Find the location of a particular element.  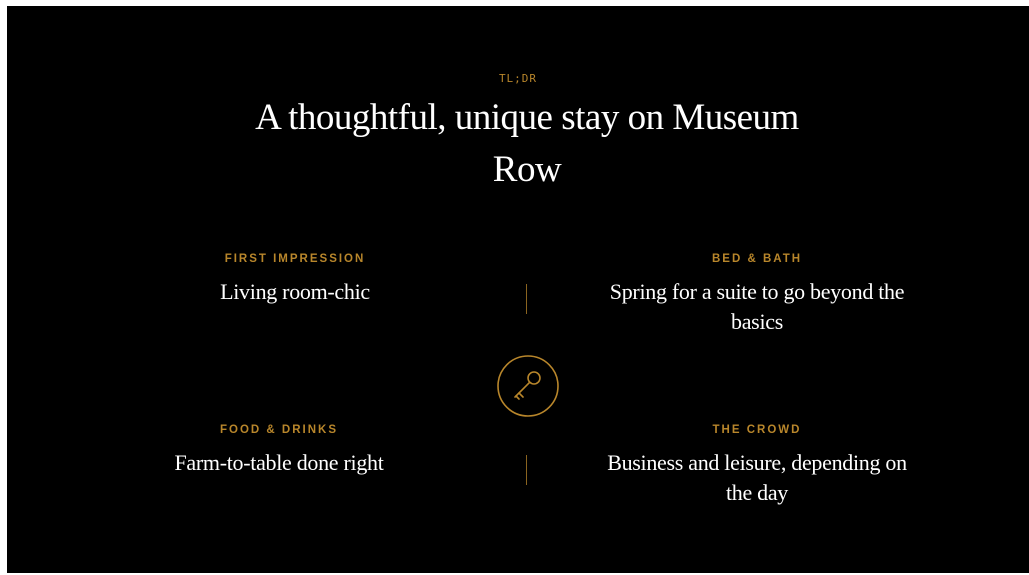

divider-bottom is located at coordinates (526, 470).